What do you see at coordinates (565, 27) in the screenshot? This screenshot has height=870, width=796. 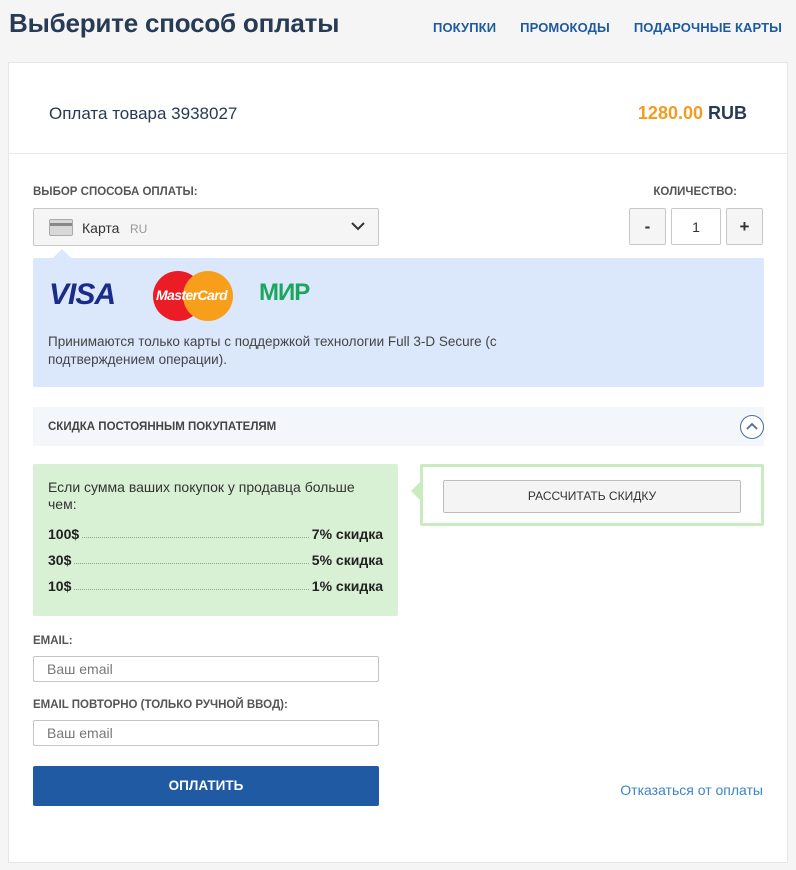 I see `nav-promocodes-link: ПРОМОКОДЫ` at bounding box center [565, 27].